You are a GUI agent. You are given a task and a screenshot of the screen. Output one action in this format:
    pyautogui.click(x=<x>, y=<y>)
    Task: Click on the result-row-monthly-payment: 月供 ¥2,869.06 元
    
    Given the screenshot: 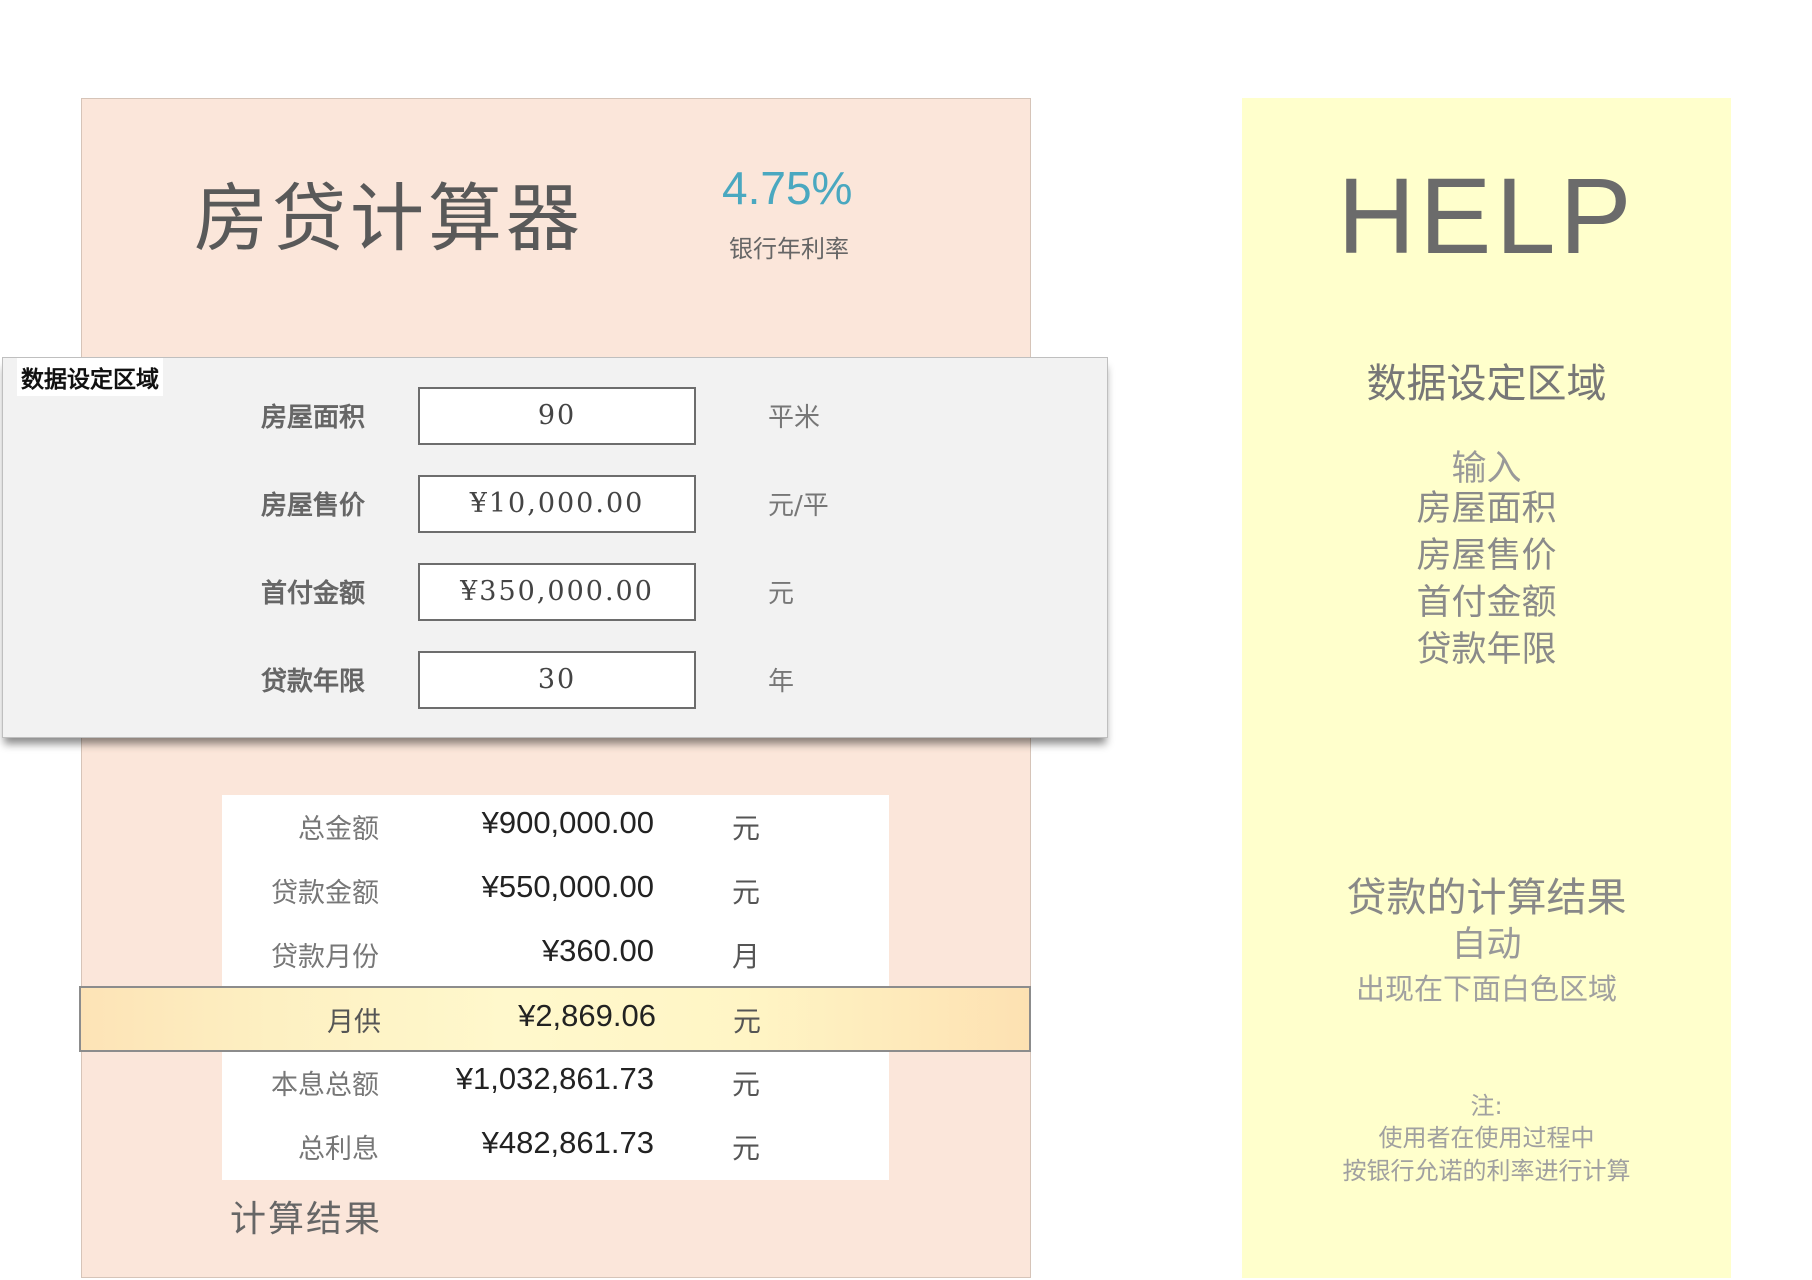 What is the action you would take?
    pyautogui.click(x=555, y=1019)
    